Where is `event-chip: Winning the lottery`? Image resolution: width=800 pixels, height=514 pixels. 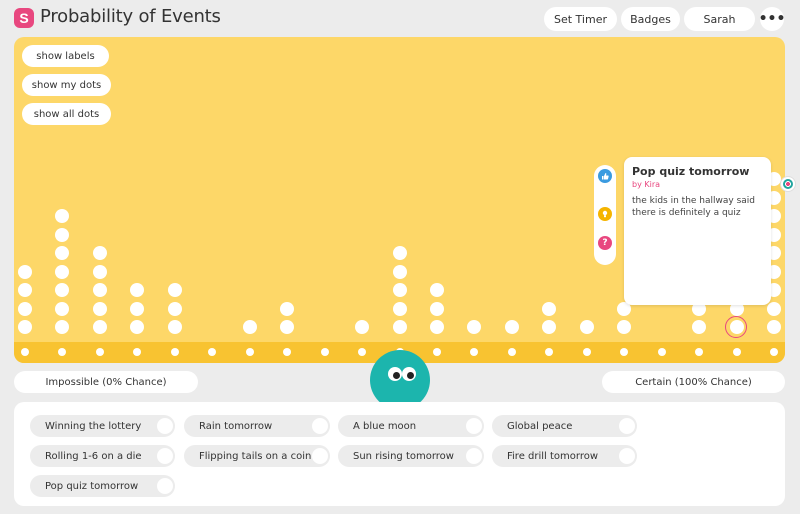
event-chip: Winning the lottery is located at coordinates (102, 426).